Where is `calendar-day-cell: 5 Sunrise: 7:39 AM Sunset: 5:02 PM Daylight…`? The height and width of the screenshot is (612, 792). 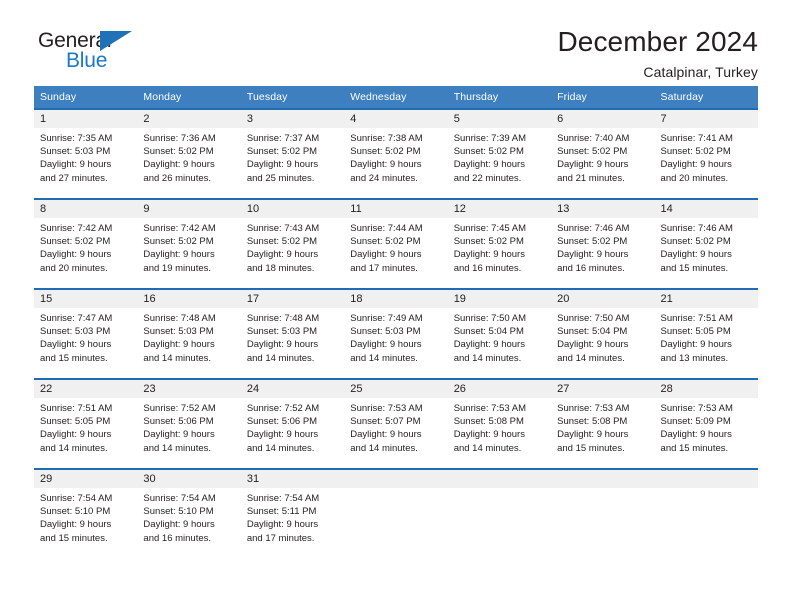 calendar-day-cell: 5 Sunrise: 7:39 AM Sunset: 5:02 PM Daylight… is located at coordinates (499, 153).